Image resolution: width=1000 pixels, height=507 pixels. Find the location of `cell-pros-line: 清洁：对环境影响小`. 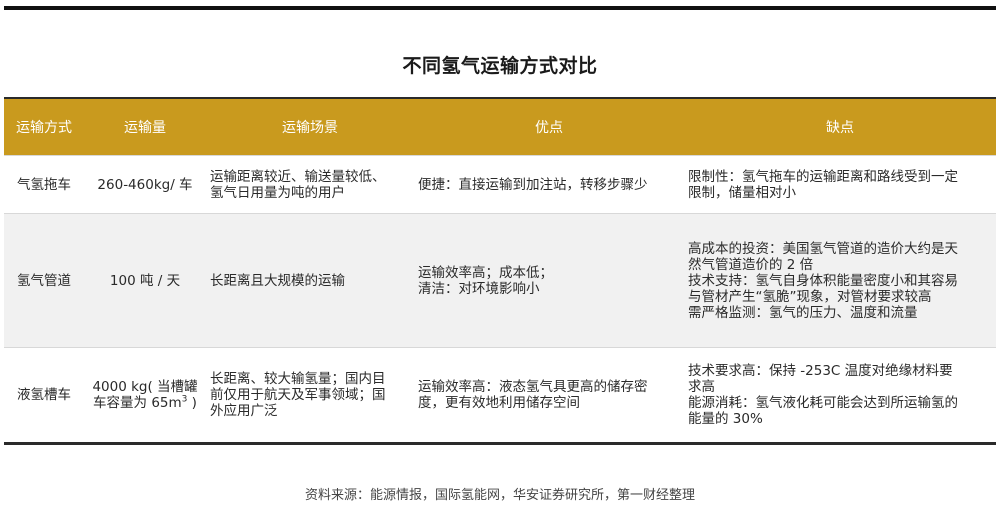

cell-pros-line: 清洁：对环境影响小 is located at coordinates (479, 288).